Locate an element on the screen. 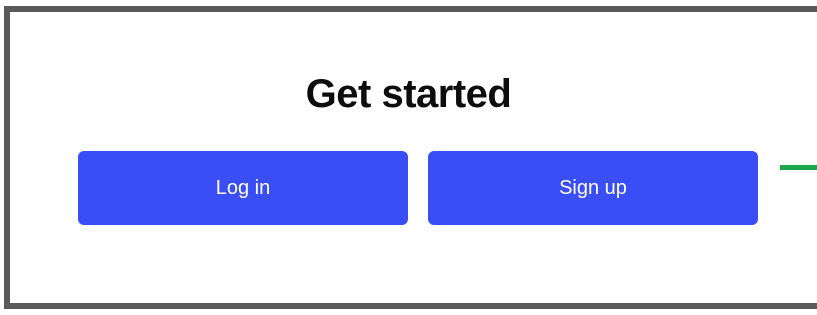 The width and height of the screenshot is (817, 315). signup-button: Sign up is located at coordinates (593, 188).